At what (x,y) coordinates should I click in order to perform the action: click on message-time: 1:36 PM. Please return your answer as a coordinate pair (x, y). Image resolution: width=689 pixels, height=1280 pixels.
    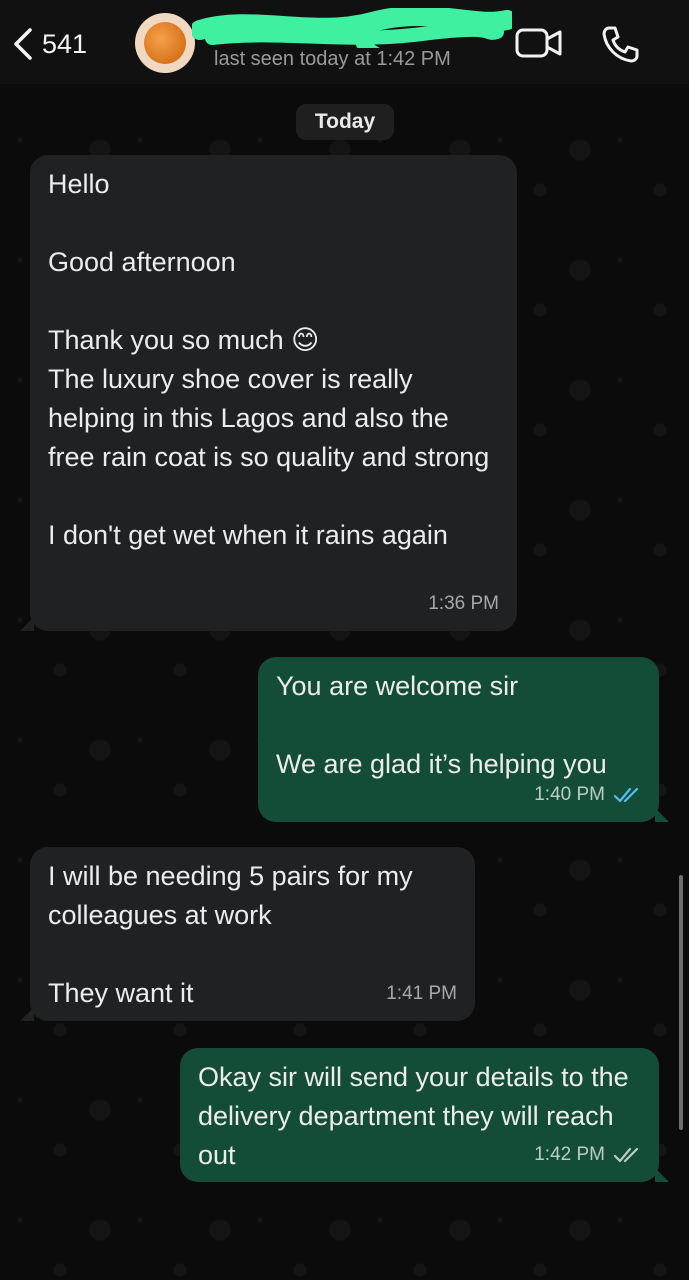
    Looking at the image, I should click on (463, 603).